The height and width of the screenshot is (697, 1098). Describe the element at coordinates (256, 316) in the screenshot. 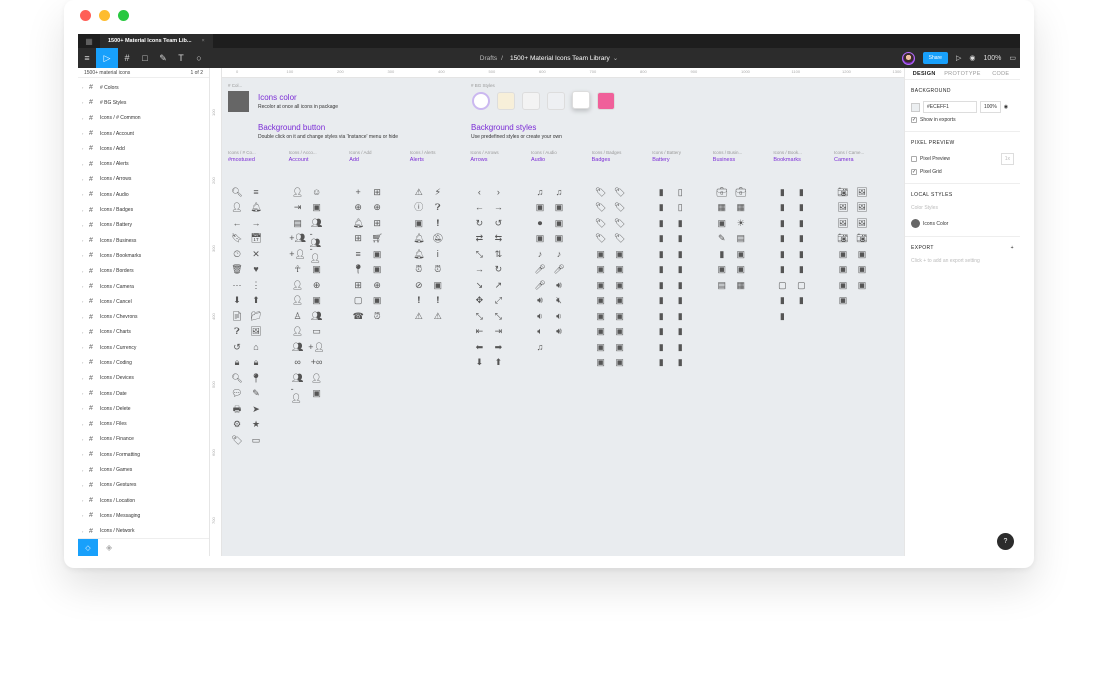

I see `material-icon: 📁︎` at that location.